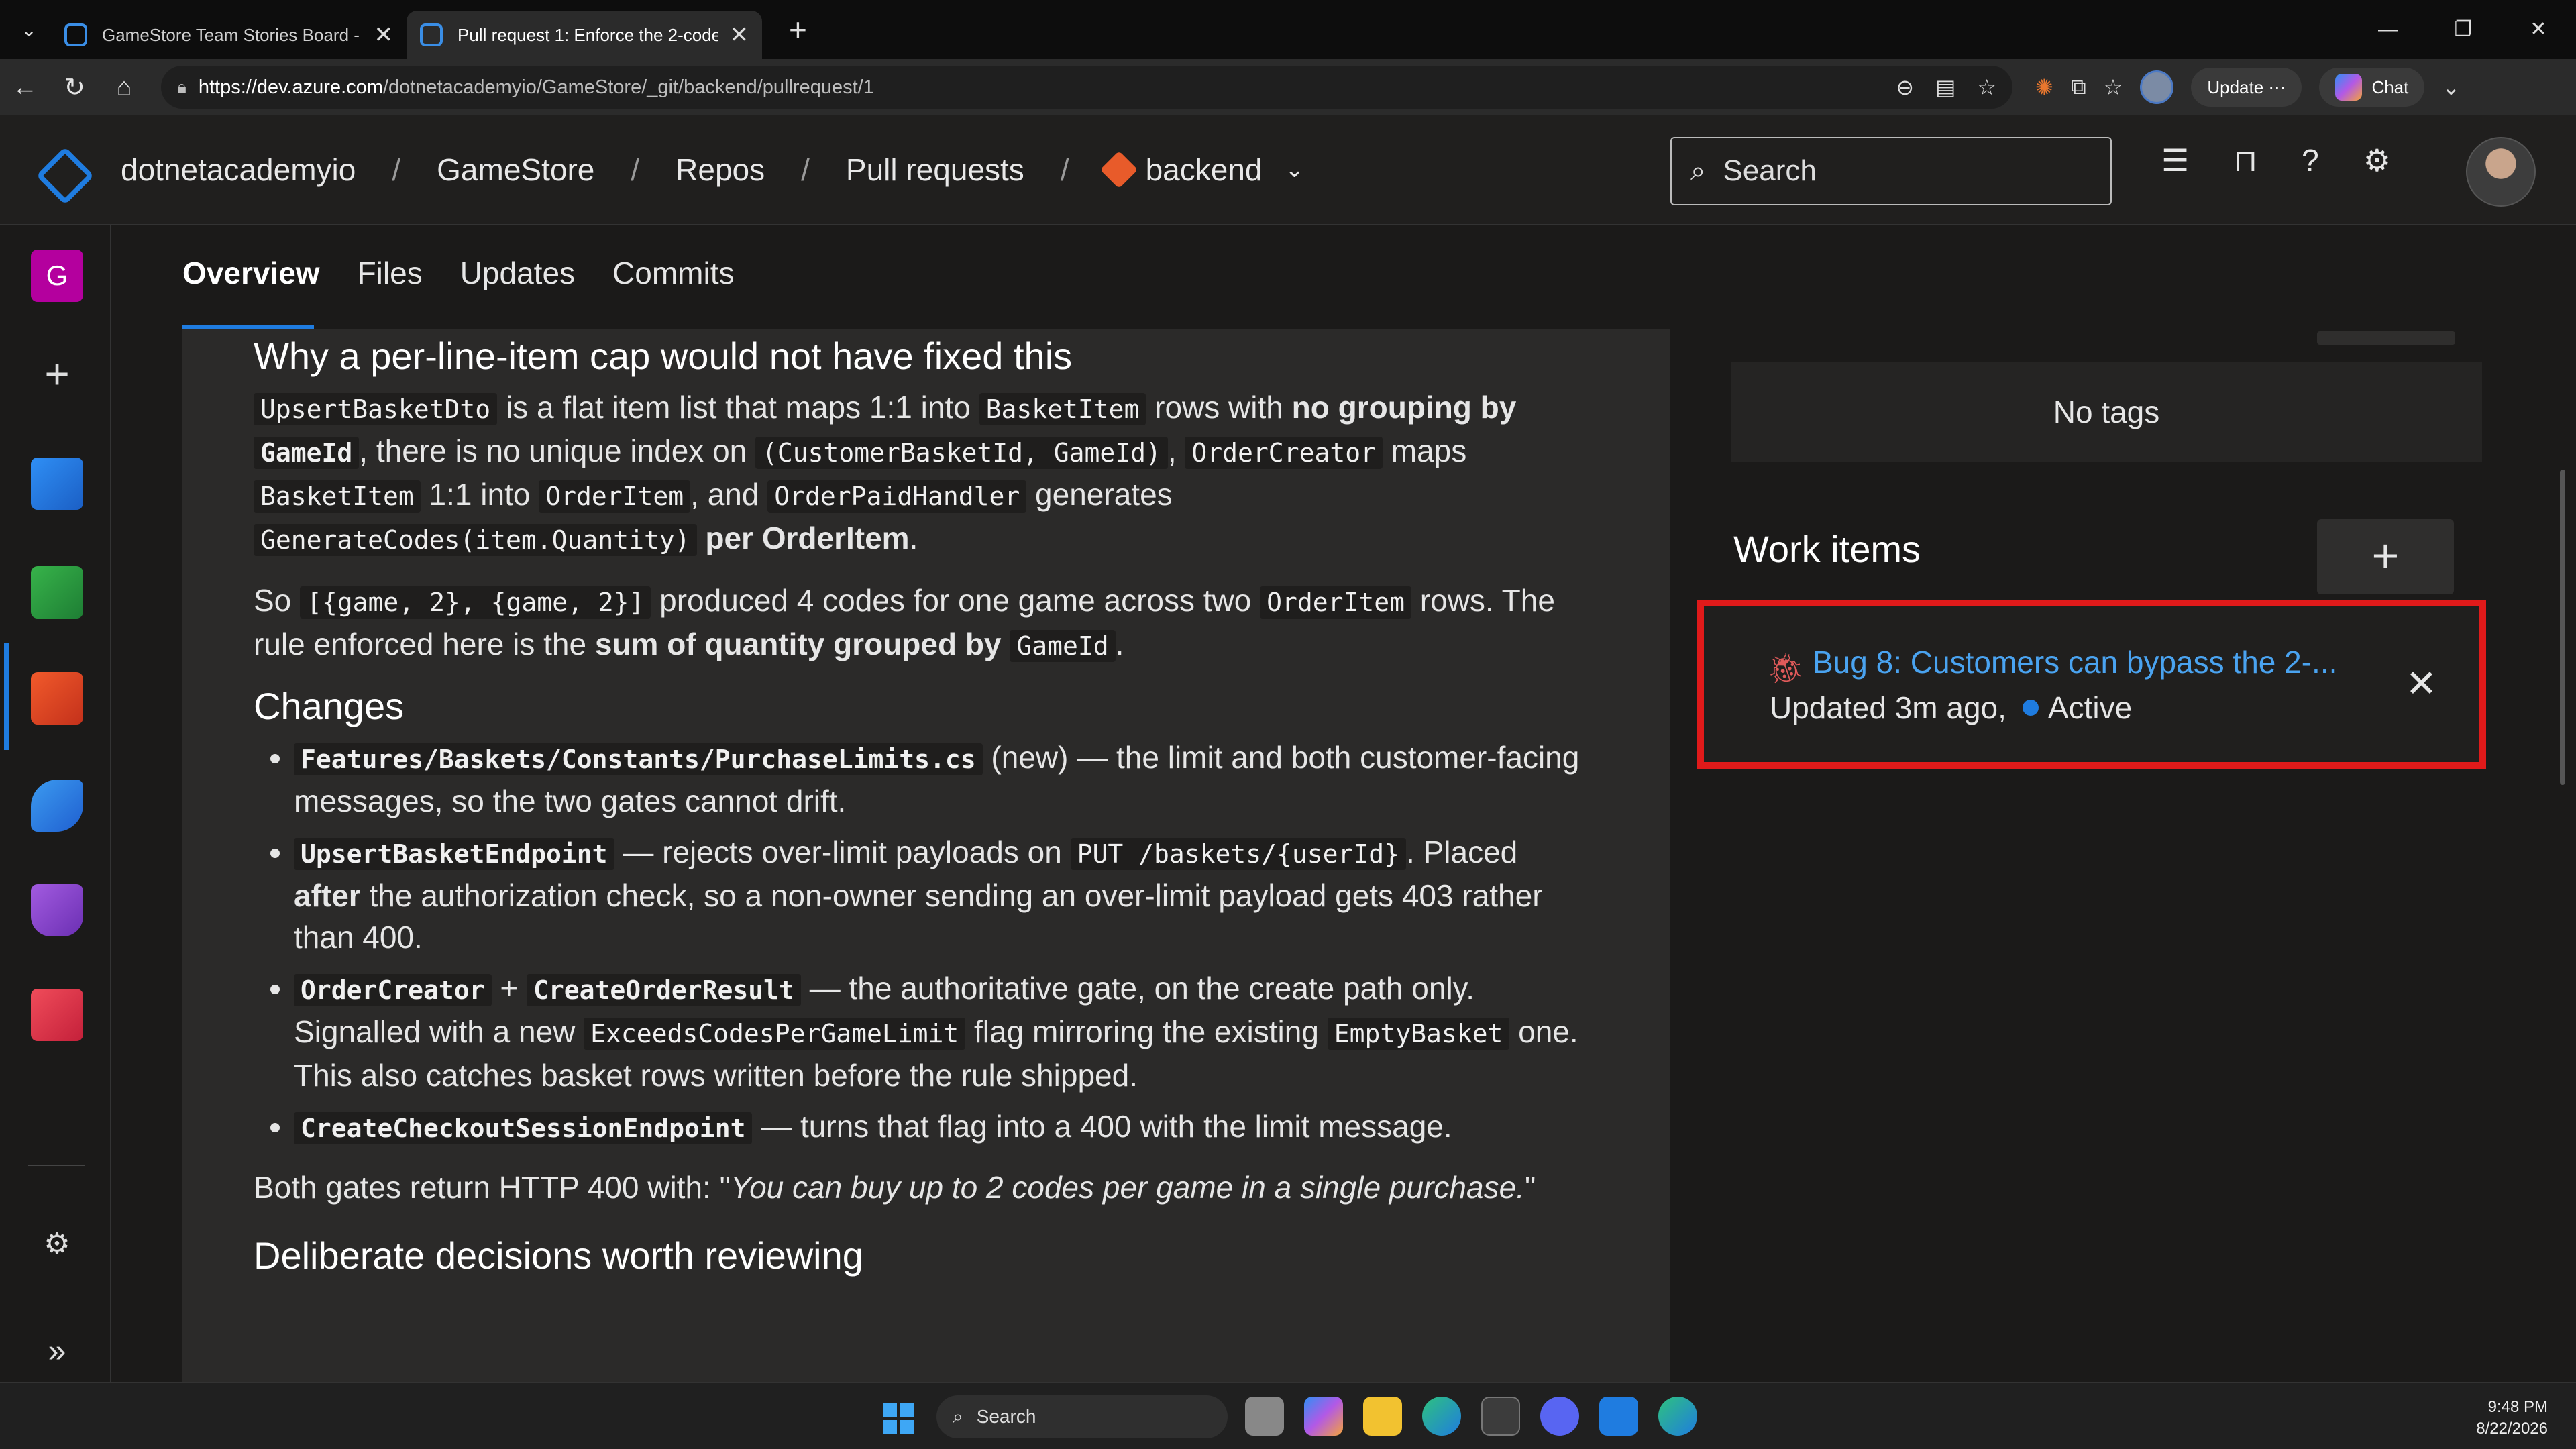 The image size is (2576, 1449). Describe the element at coordinates (2377, 160) in the screenshot. I see `user-settings-icon: ⚙` at that location.